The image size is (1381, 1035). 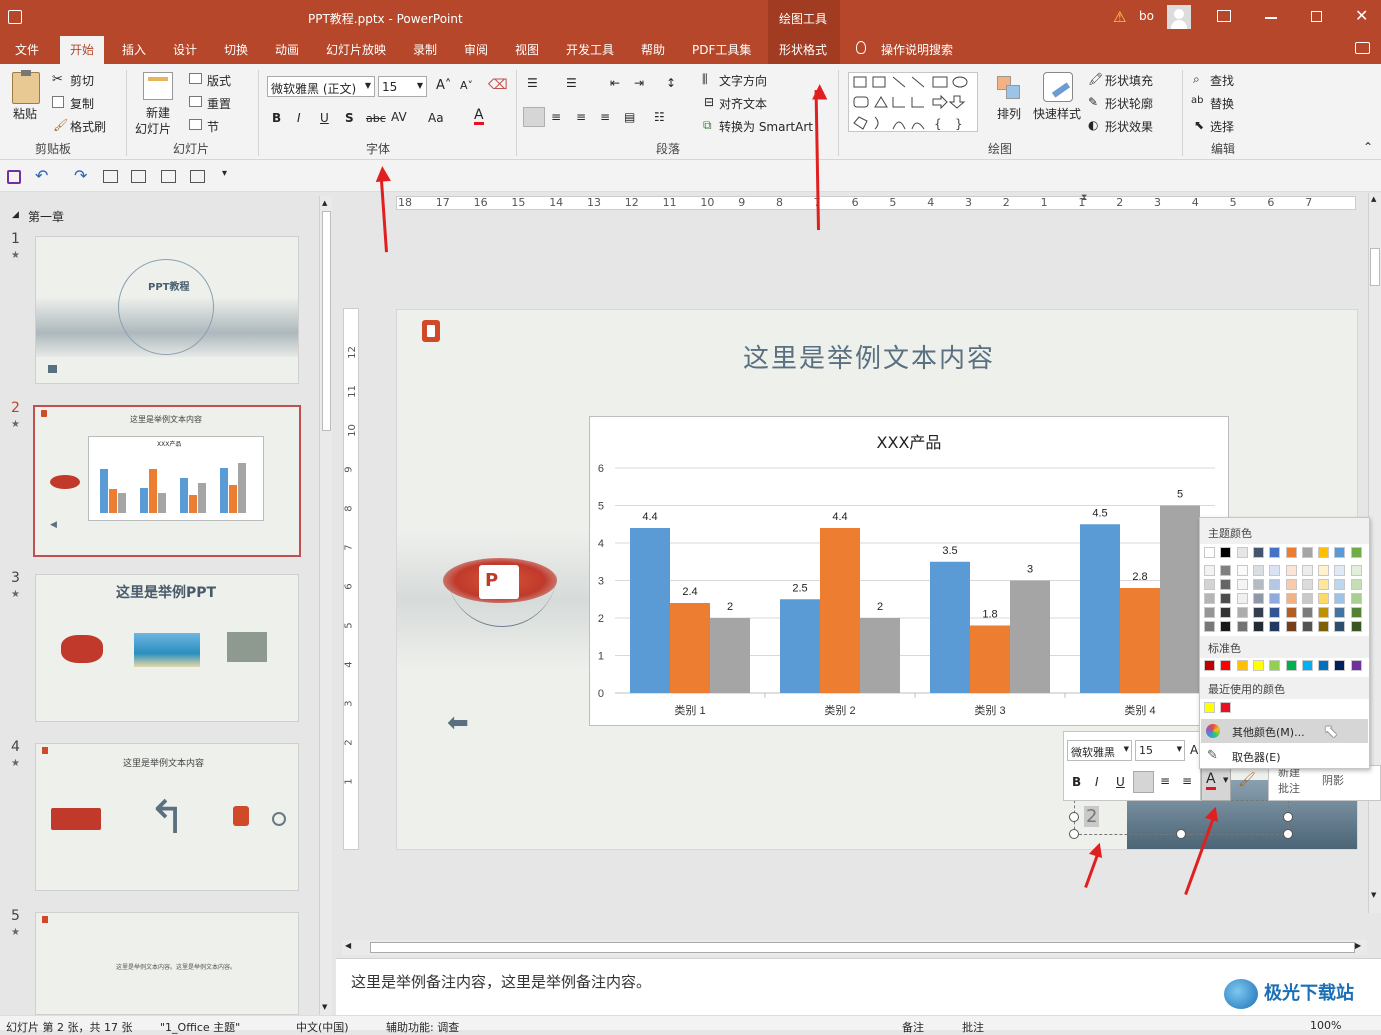 What do you see at coordinates (1093, 102) in the screenshot?
I see `shape-outline-icon: ✎` at bounding box center [1093, 102].